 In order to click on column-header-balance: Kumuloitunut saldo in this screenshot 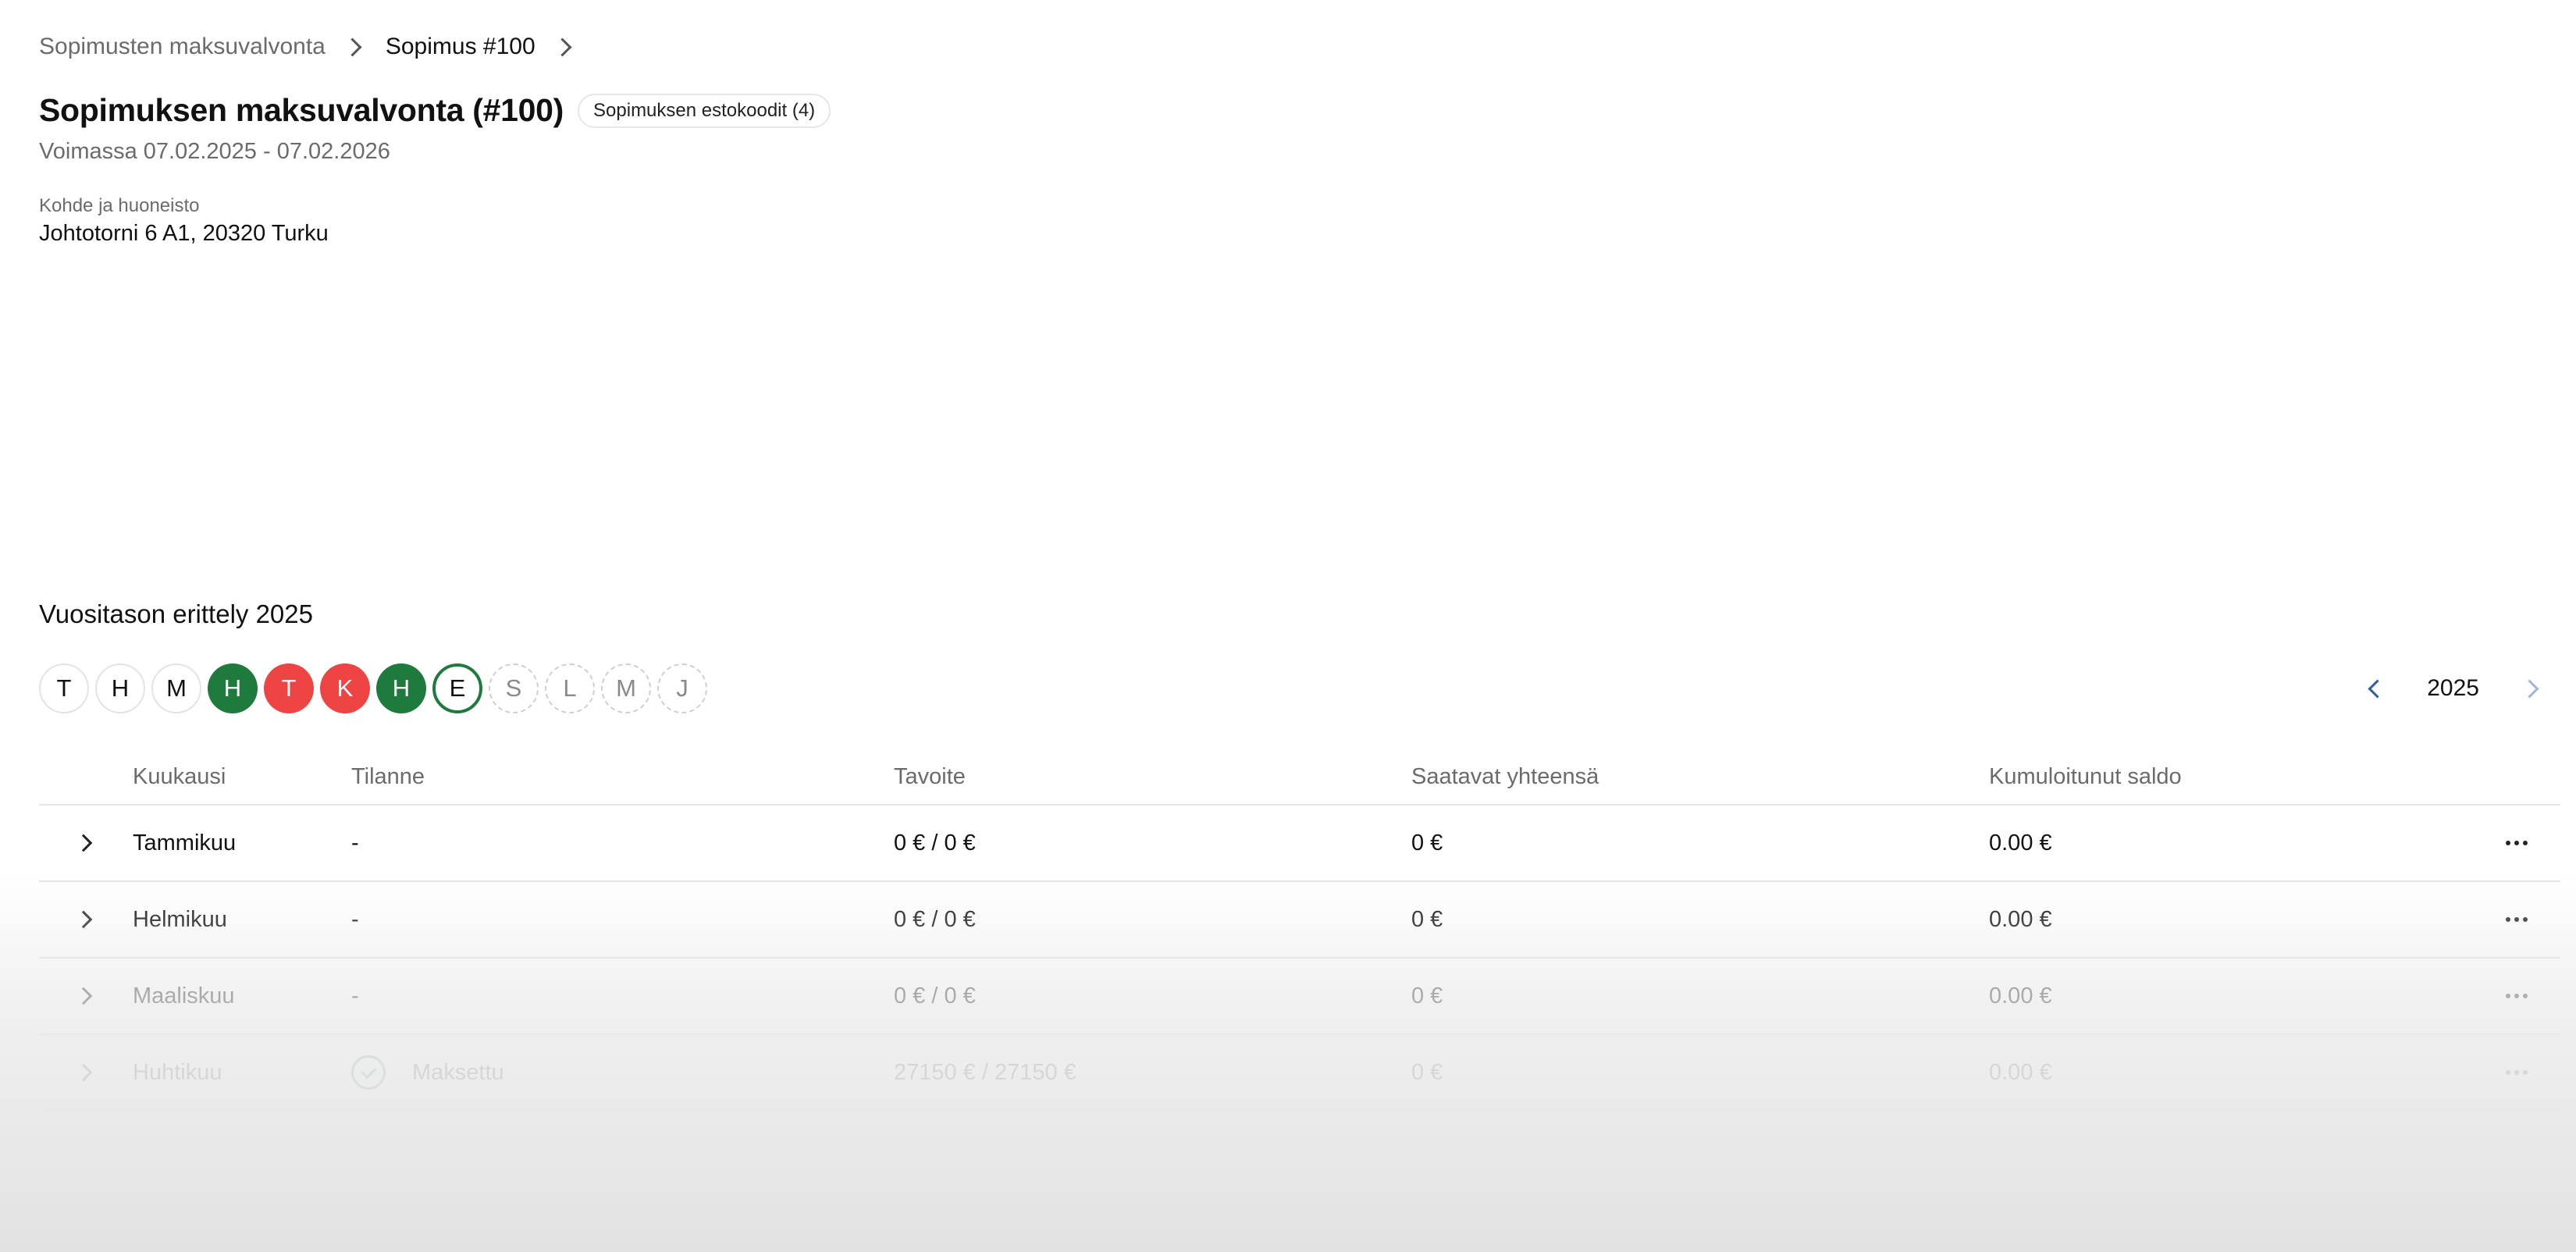, I will do `click(2085, 776)`.